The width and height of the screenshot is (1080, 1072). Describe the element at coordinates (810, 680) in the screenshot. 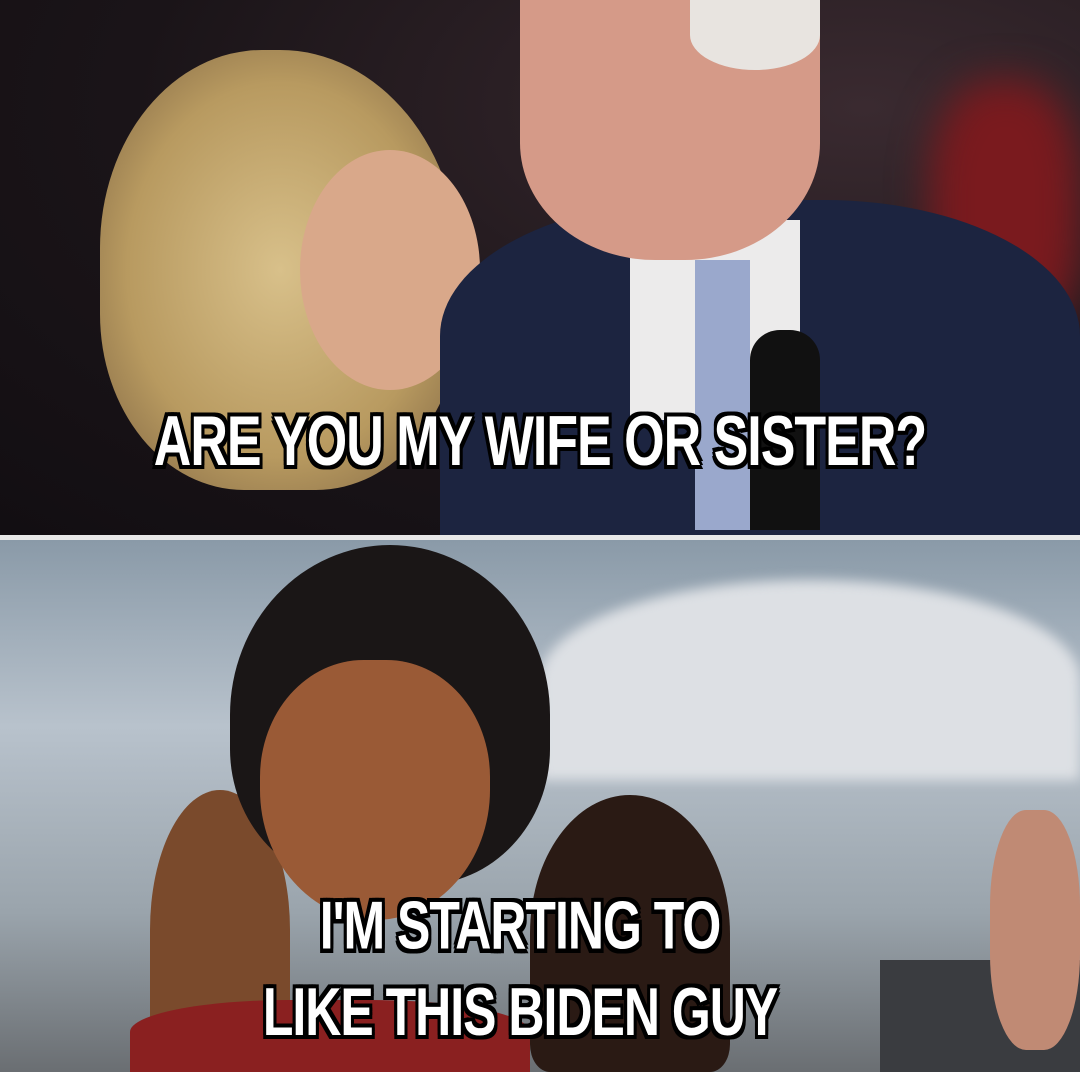

I see `capitol-building` at that location.